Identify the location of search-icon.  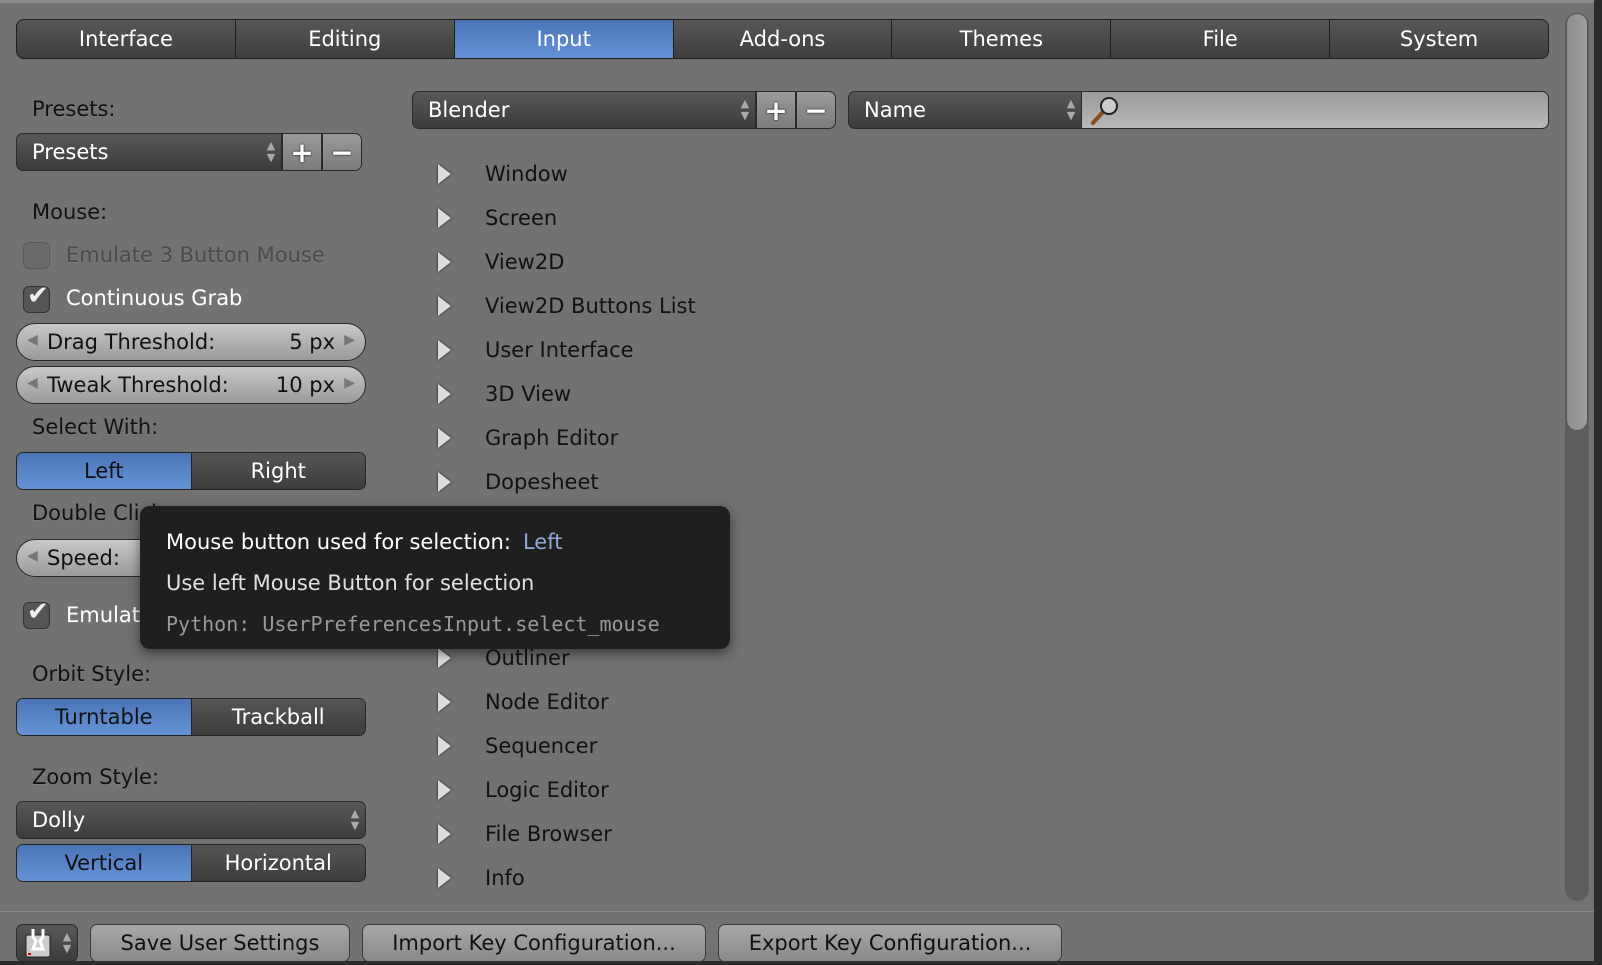
(1104, 111).